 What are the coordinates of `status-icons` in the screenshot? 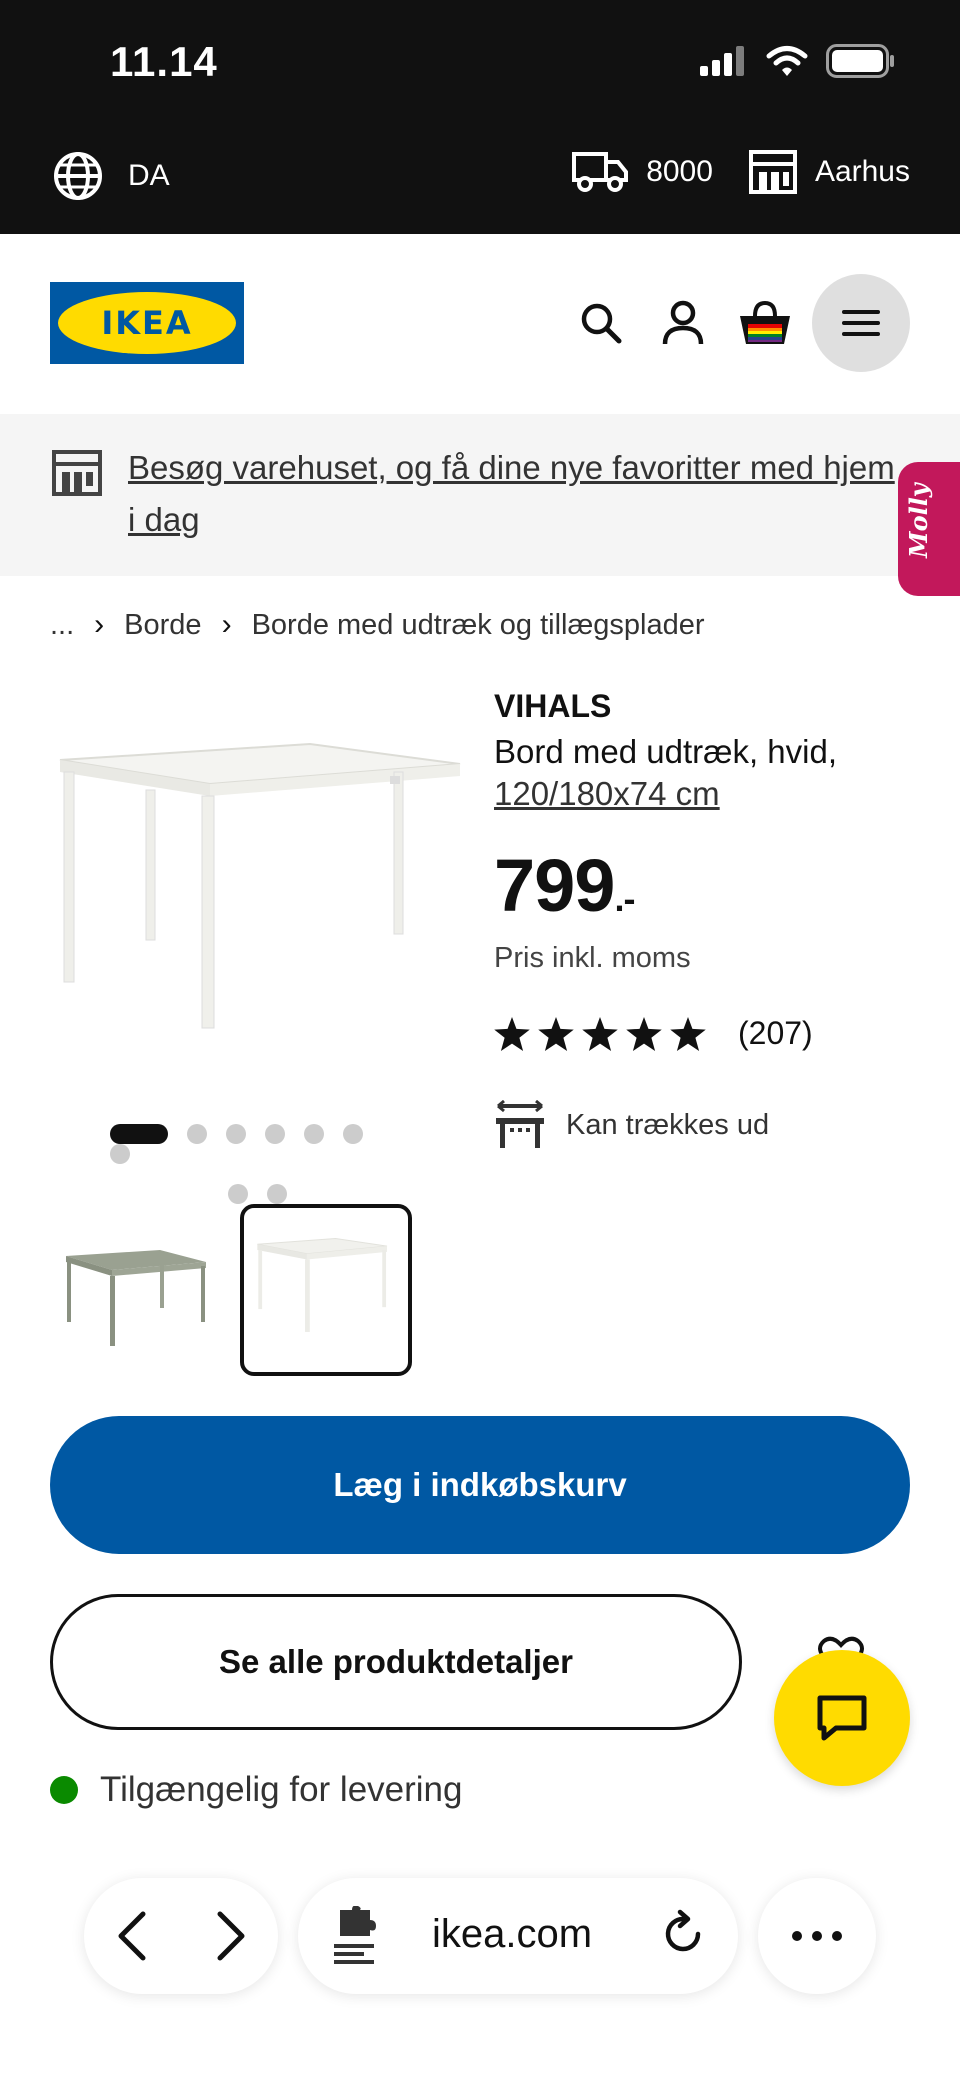 It's located at (798, 61).